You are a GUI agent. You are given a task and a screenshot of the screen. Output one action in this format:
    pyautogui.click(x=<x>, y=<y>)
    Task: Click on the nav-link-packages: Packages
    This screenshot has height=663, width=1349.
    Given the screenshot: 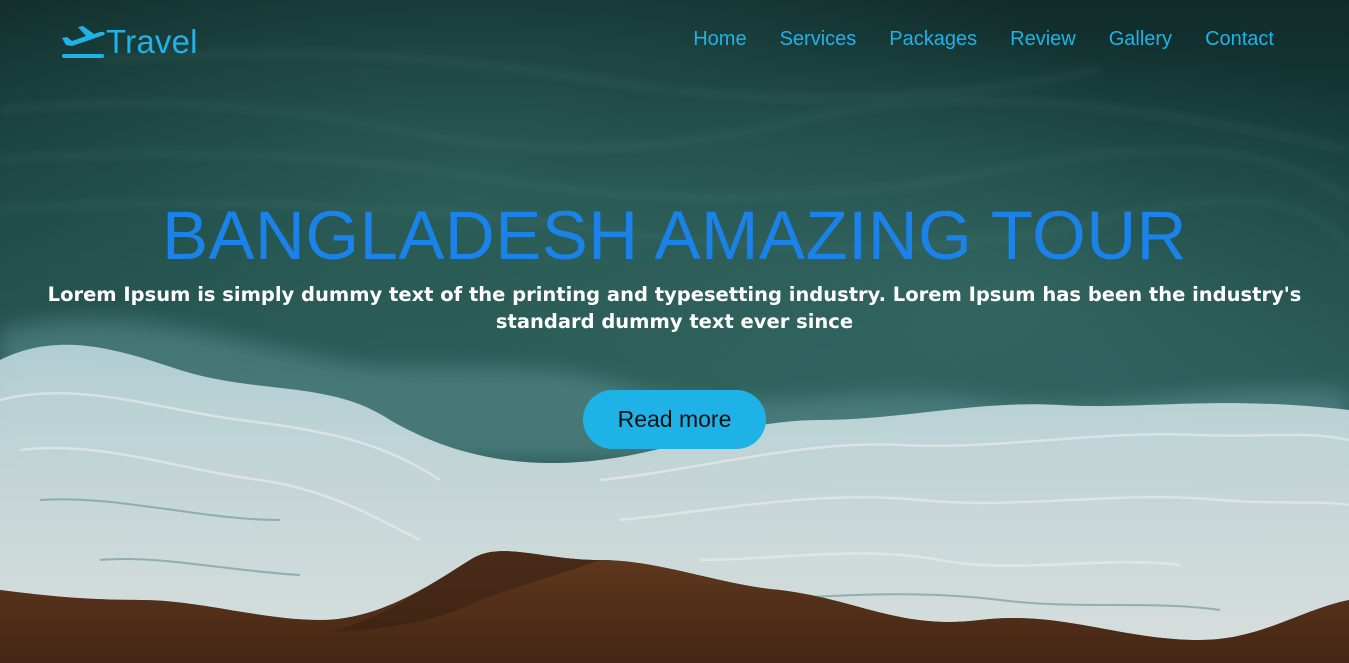 What is the action you would take?
    pyautogui.click(x=933, y=39)
    